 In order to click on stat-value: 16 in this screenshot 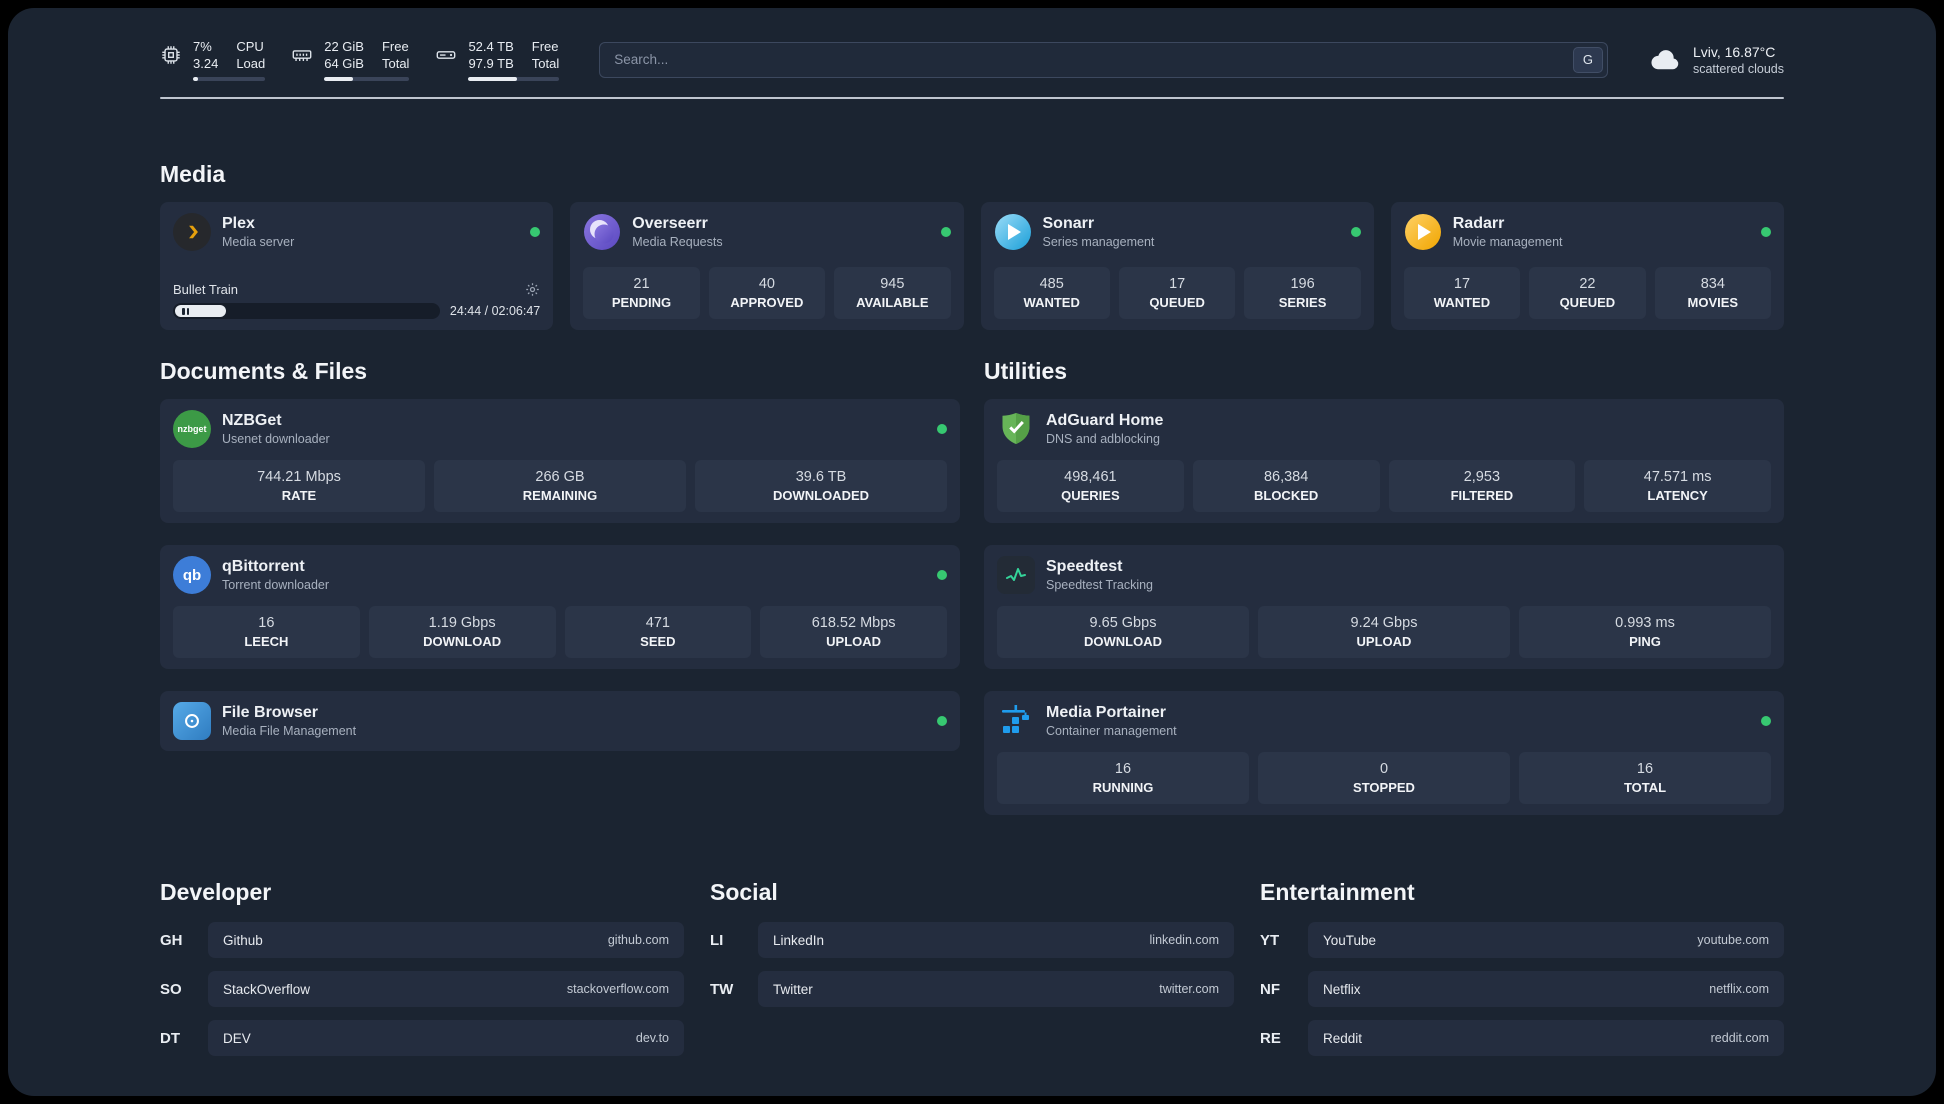, I will do `click(1123, 769)`.